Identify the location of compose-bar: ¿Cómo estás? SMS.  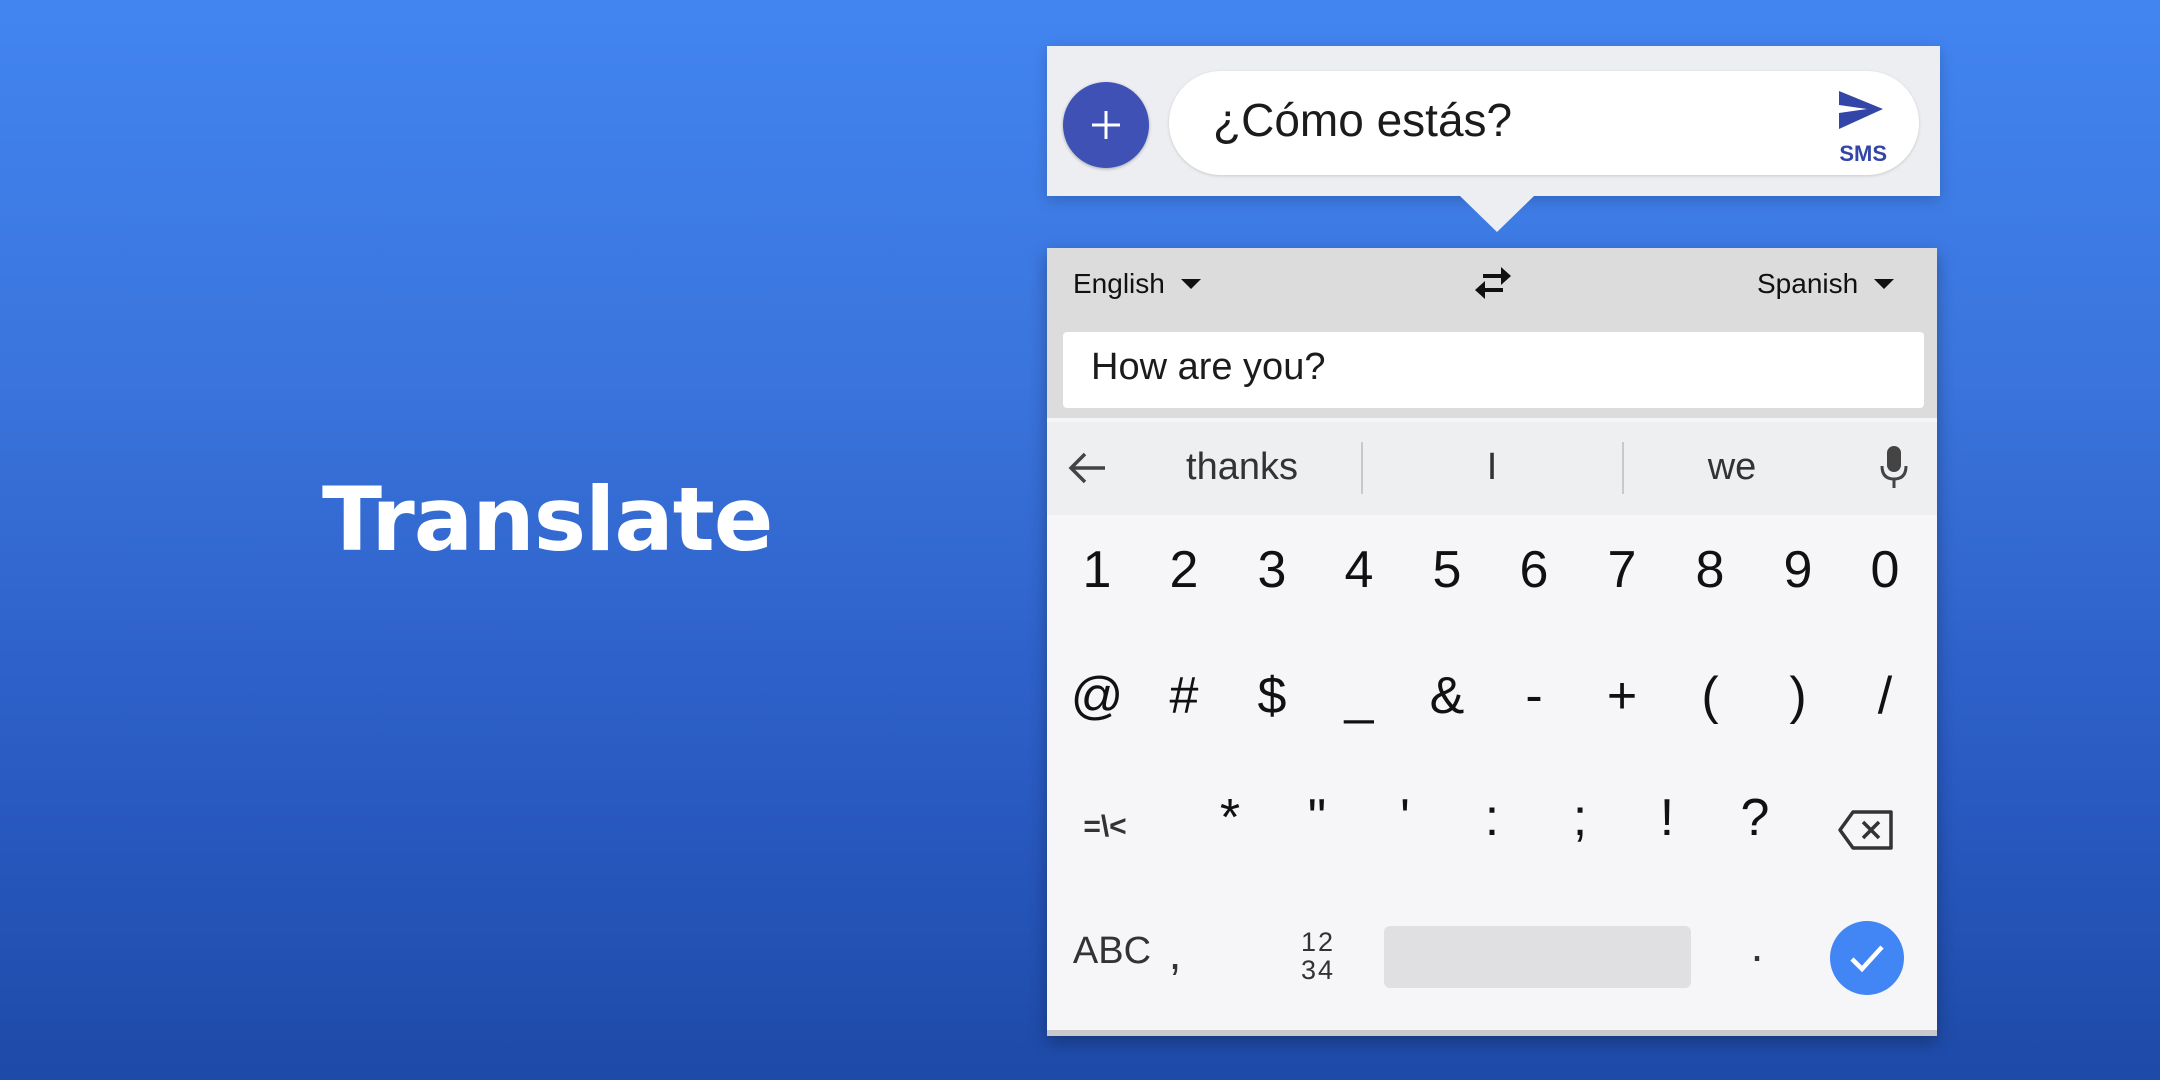
(1493, 121).